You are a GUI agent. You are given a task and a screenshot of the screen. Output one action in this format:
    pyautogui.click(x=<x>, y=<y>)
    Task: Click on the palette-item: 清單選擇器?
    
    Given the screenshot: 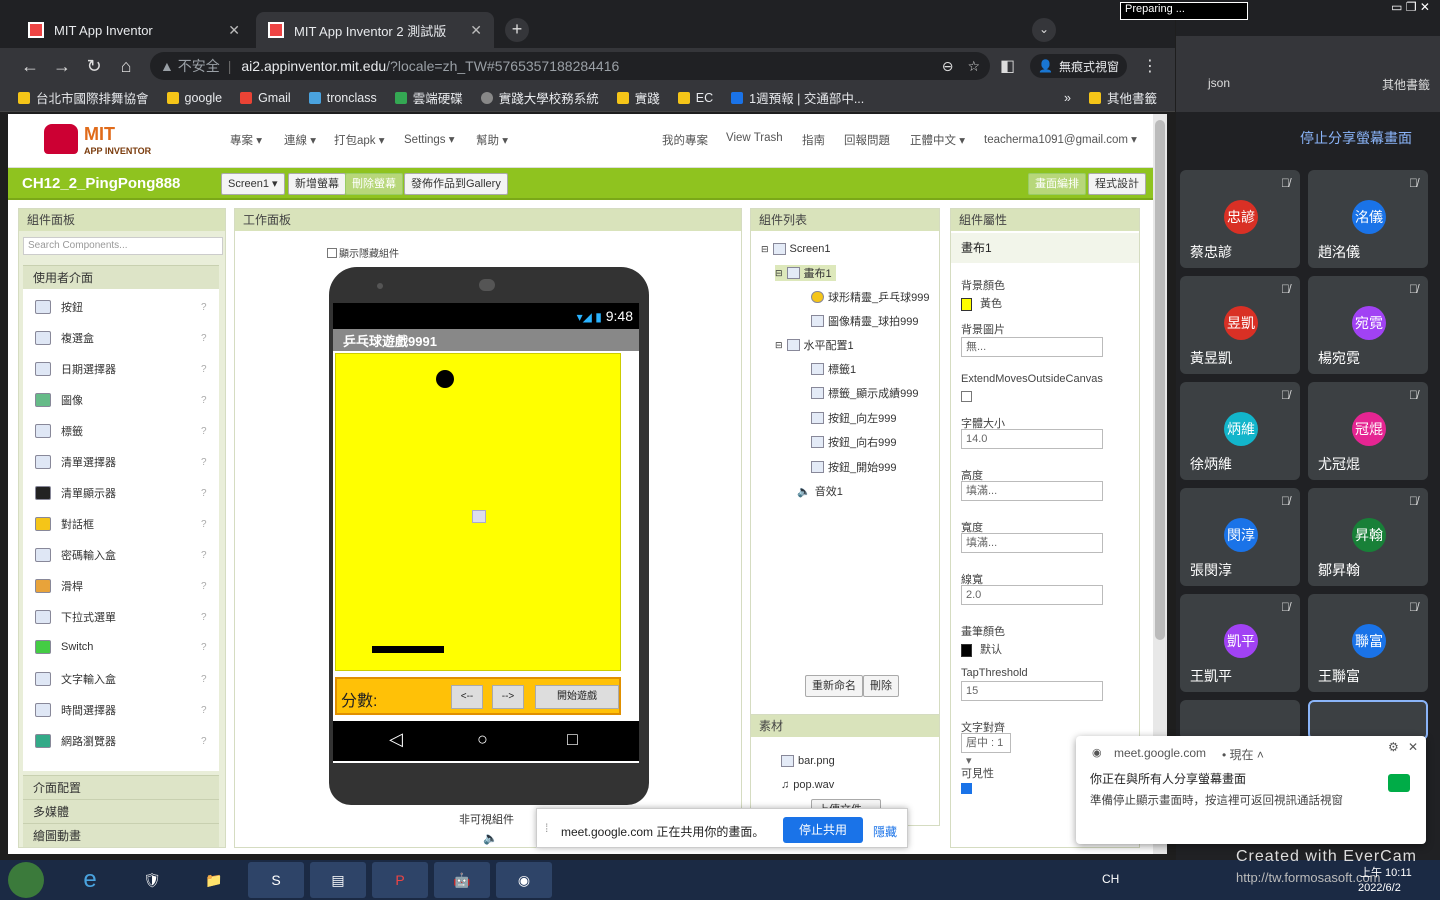 What is the action you would take?
    pyautogui.click(x=121, y=462)
    